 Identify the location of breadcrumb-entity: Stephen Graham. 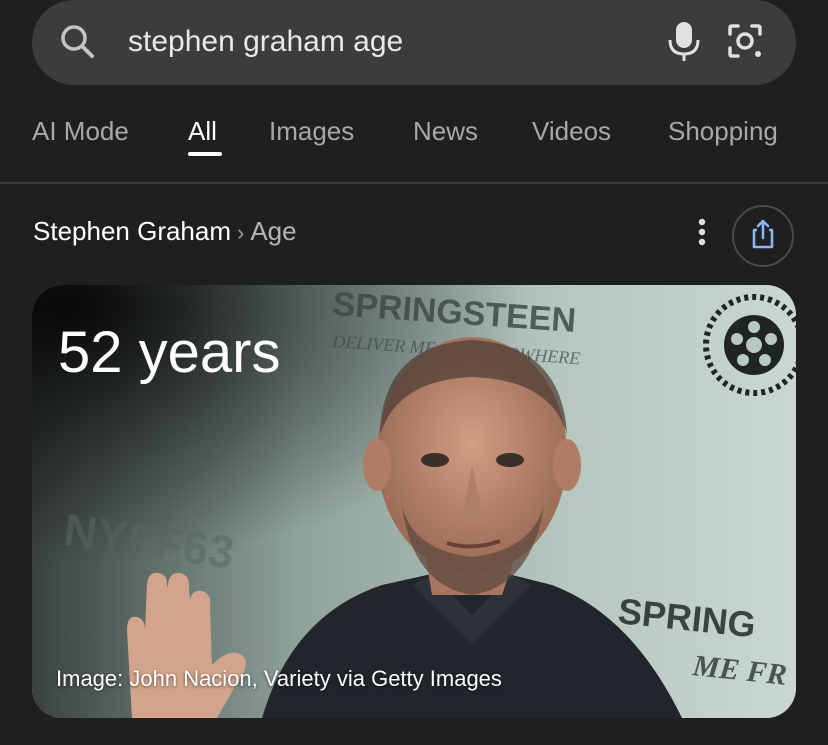
(132, 231).